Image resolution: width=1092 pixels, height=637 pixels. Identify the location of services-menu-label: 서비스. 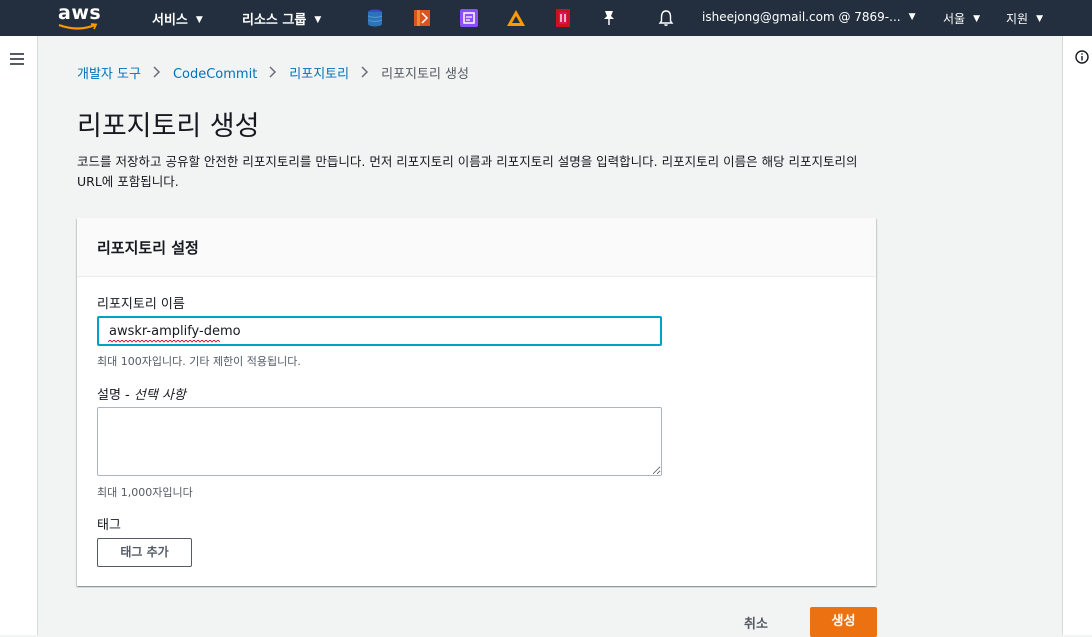
(170, 20).